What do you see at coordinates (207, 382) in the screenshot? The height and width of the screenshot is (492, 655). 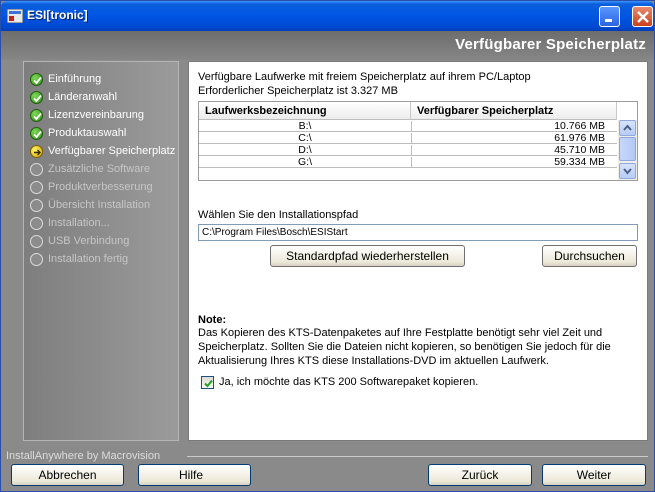 I see `copy-package-checkbox` at bounding box center [207, 382].